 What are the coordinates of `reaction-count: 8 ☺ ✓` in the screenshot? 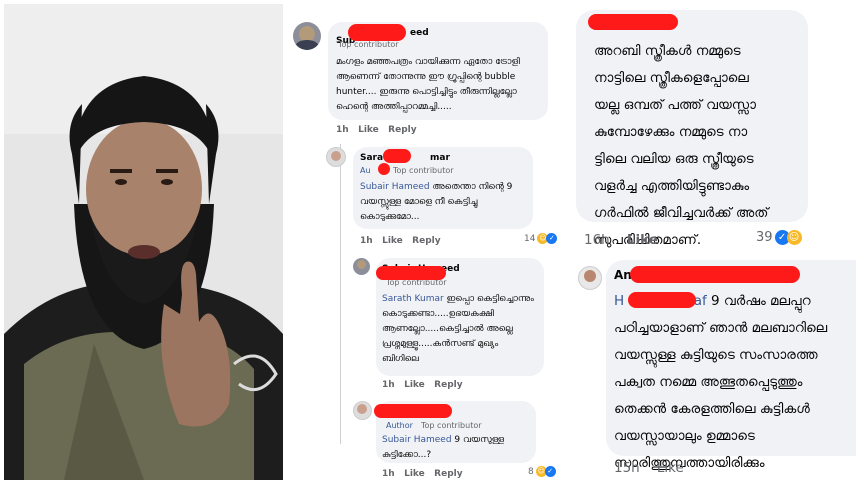 It's located at (542, 471).